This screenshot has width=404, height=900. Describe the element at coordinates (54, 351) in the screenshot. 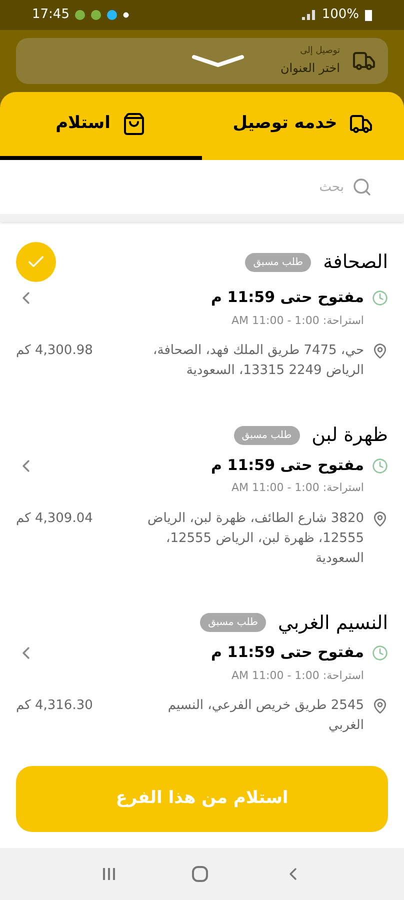

I see `branch-distance: 4,300.98 كم` at that location.